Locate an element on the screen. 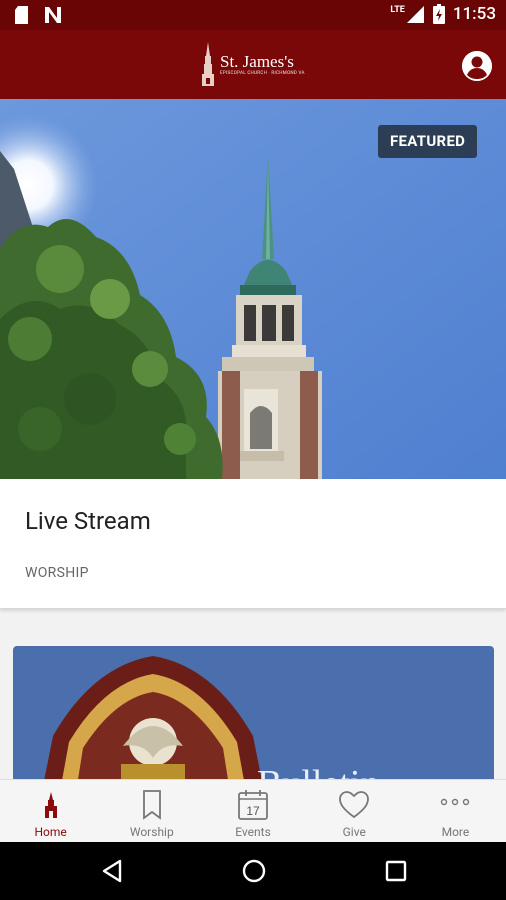 This screenshot has width=506, height=900. more-icon is located at coordinates (455, 802).